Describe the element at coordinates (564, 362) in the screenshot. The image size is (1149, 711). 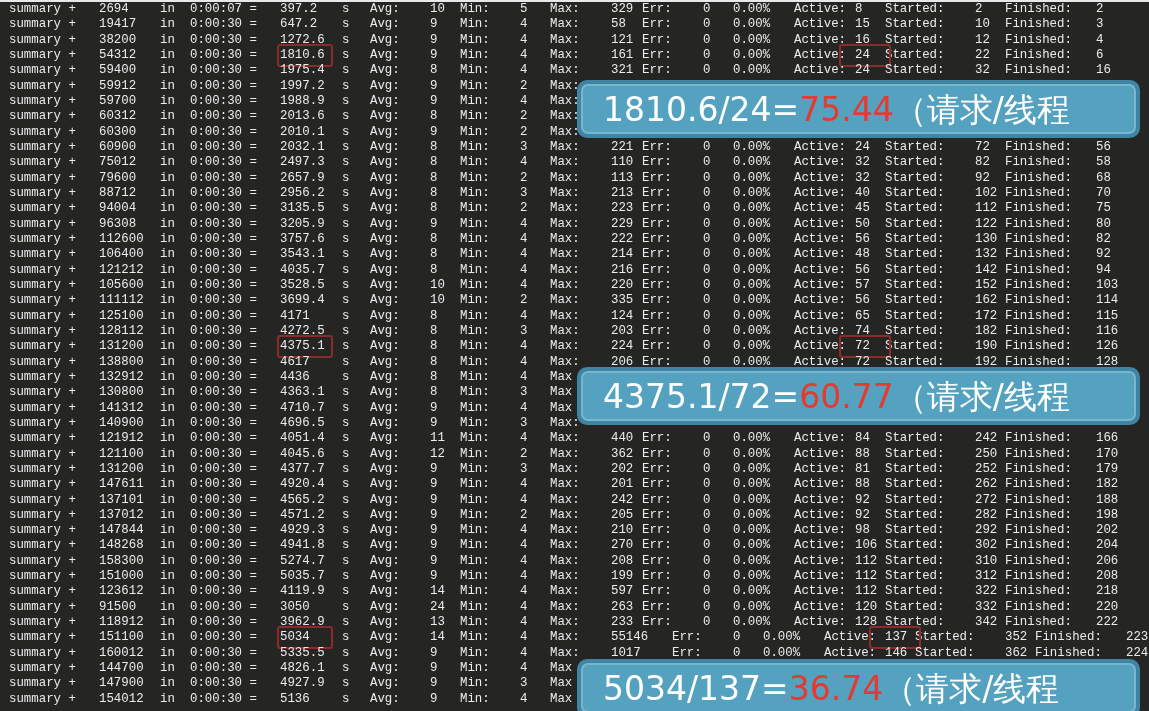
I see `log-line: summary + 138800 in 0:00:30 = 4617 s Avg: 8 Min: 4 Max: 206 Err: 0 0.00% Active: 72 Started: 192 Finished: 128` at that location.